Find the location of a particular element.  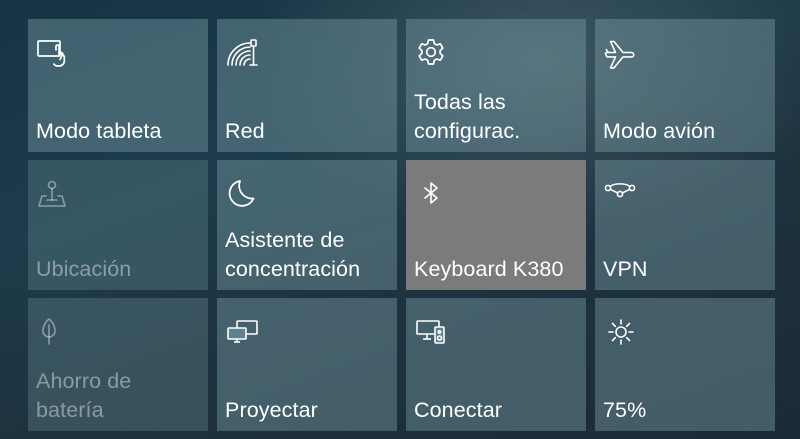

tile-network: Red is located at coordinates (307, 85).